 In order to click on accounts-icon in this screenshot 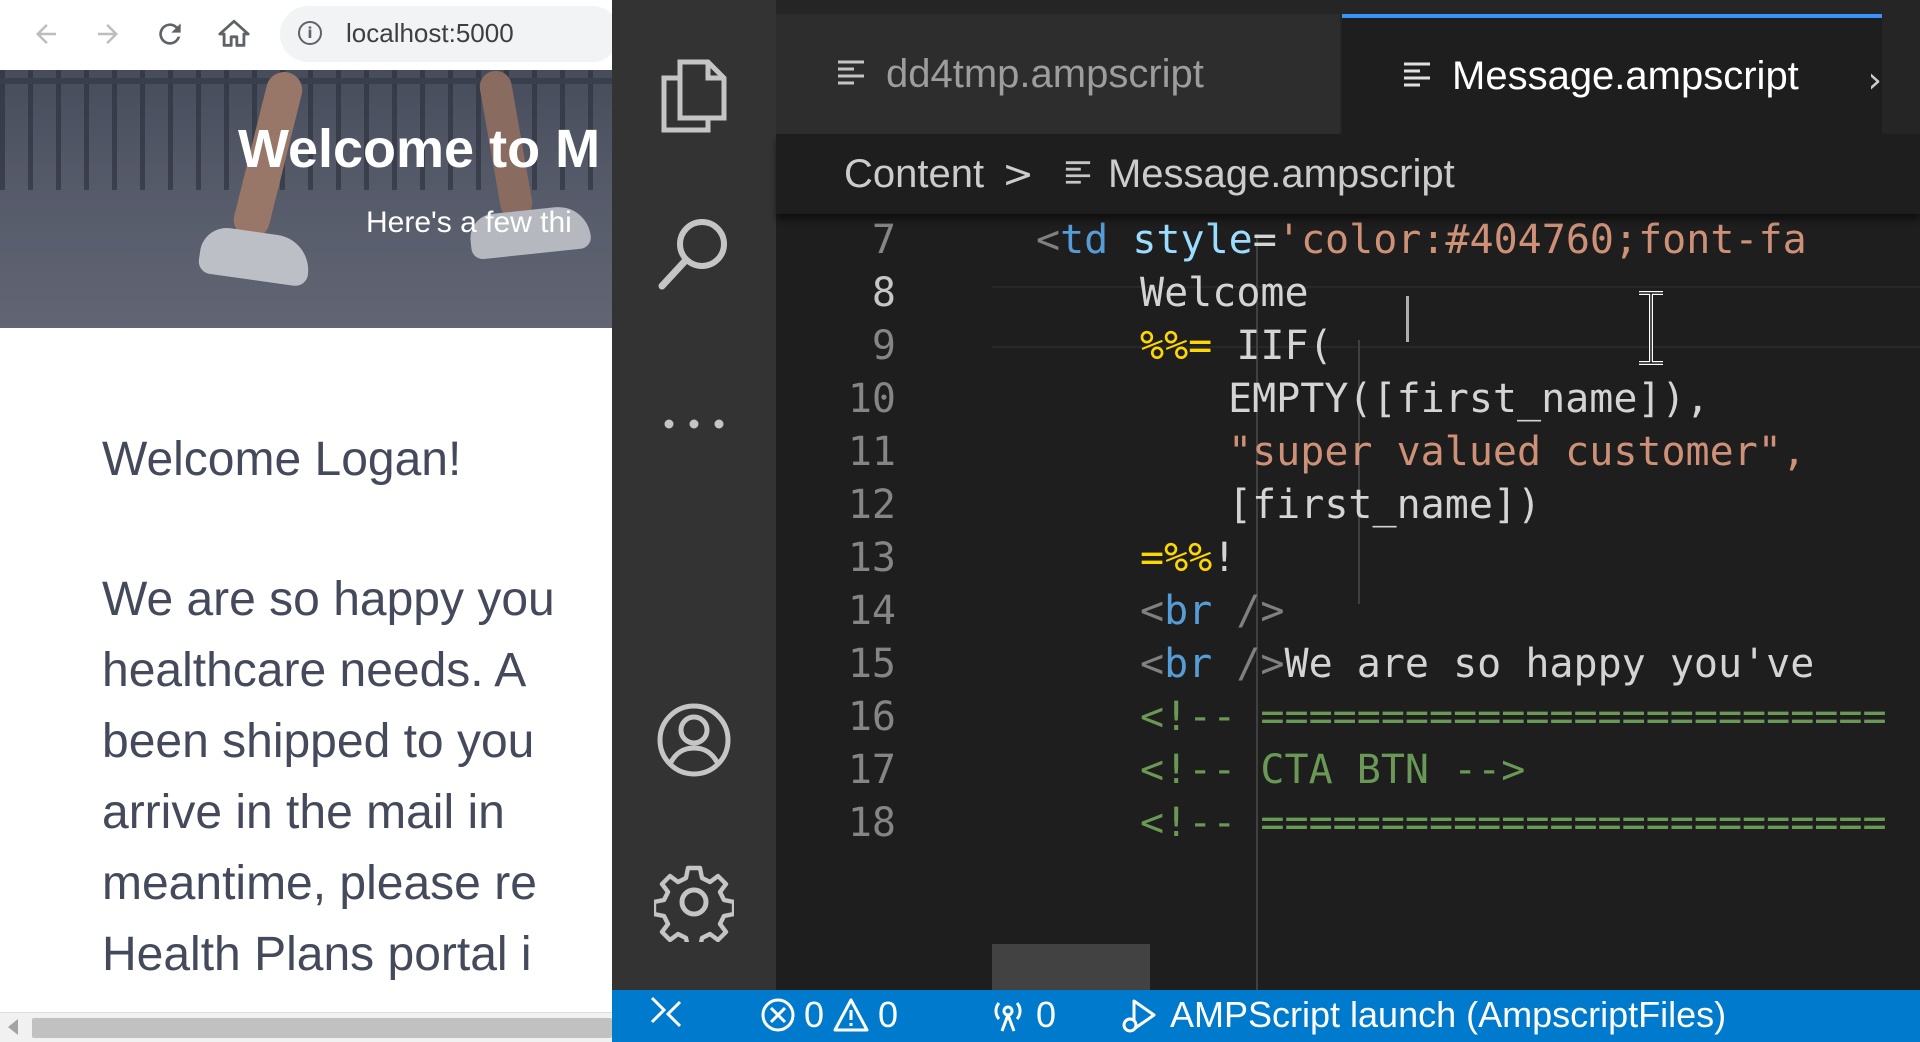, I will do `click(694, 740)`.